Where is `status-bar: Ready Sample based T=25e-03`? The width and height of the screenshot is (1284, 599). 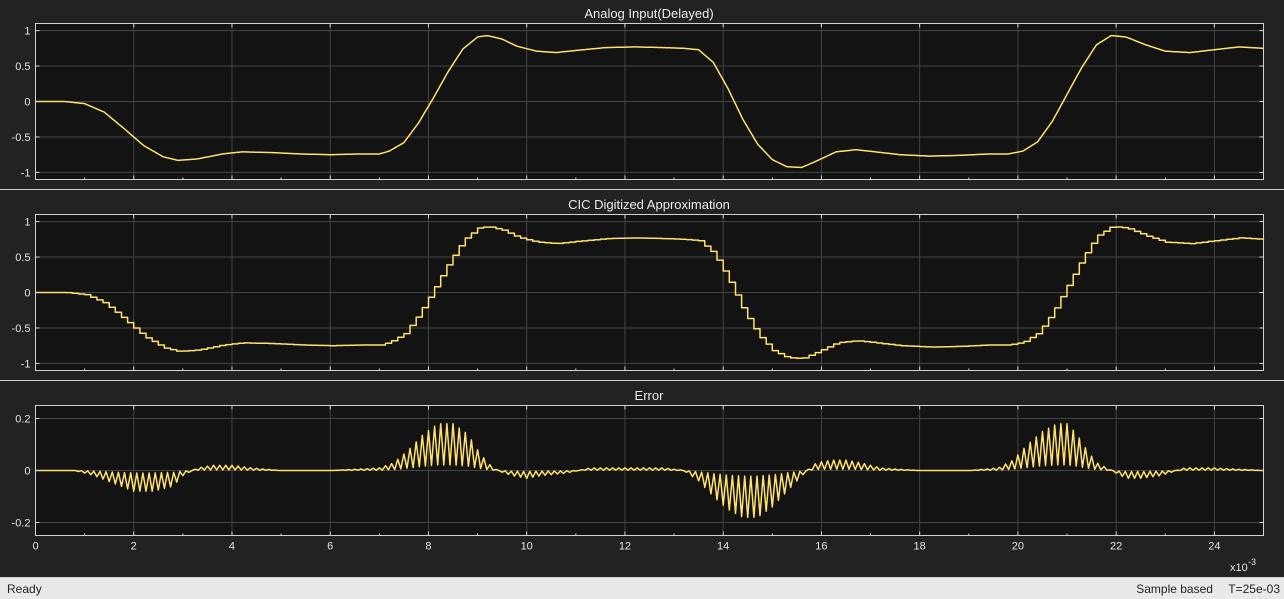
status-bar: Ready Sample based T=25e-03 is located at coordinates (642, 588).